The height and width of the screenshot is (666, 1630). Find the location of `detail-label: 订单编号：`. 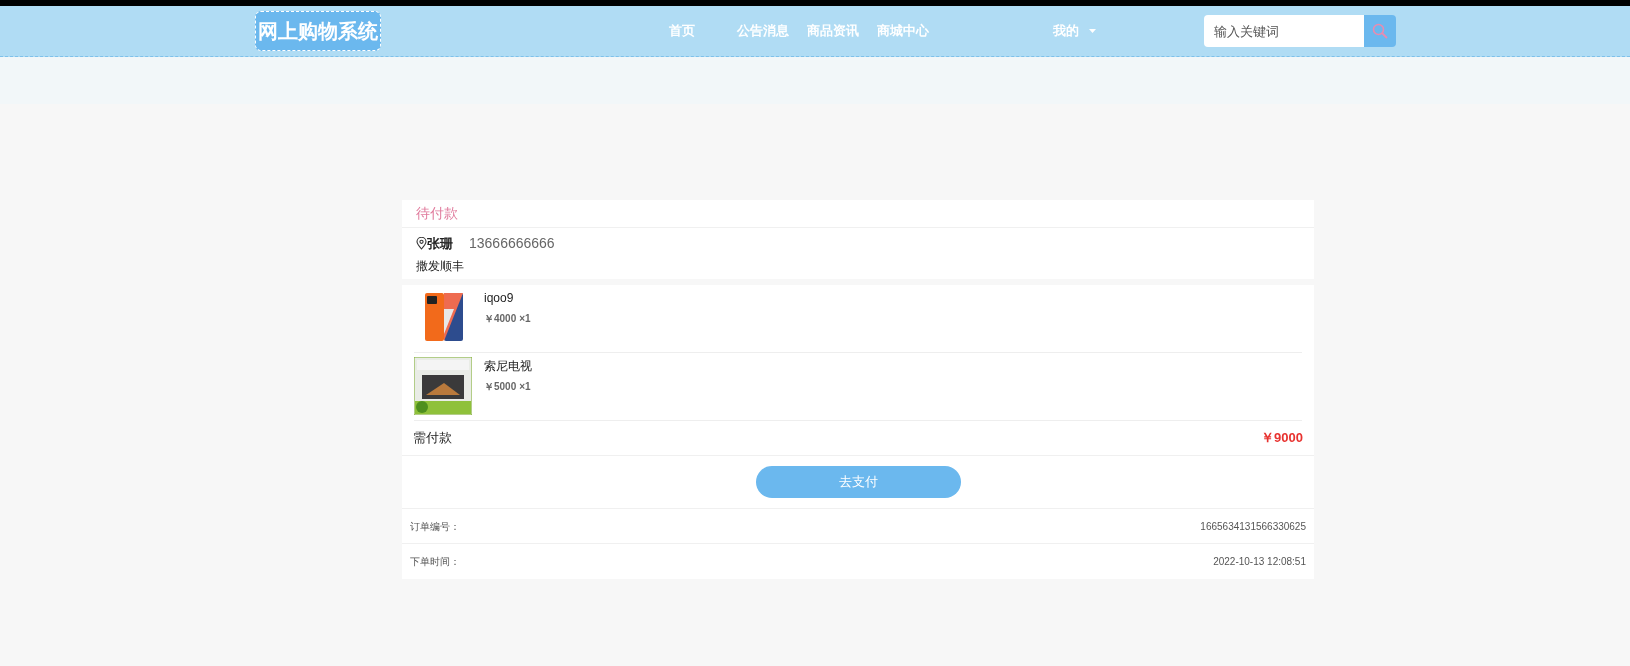

detail-label: 订单编号： is located at coordinates (435, 526).